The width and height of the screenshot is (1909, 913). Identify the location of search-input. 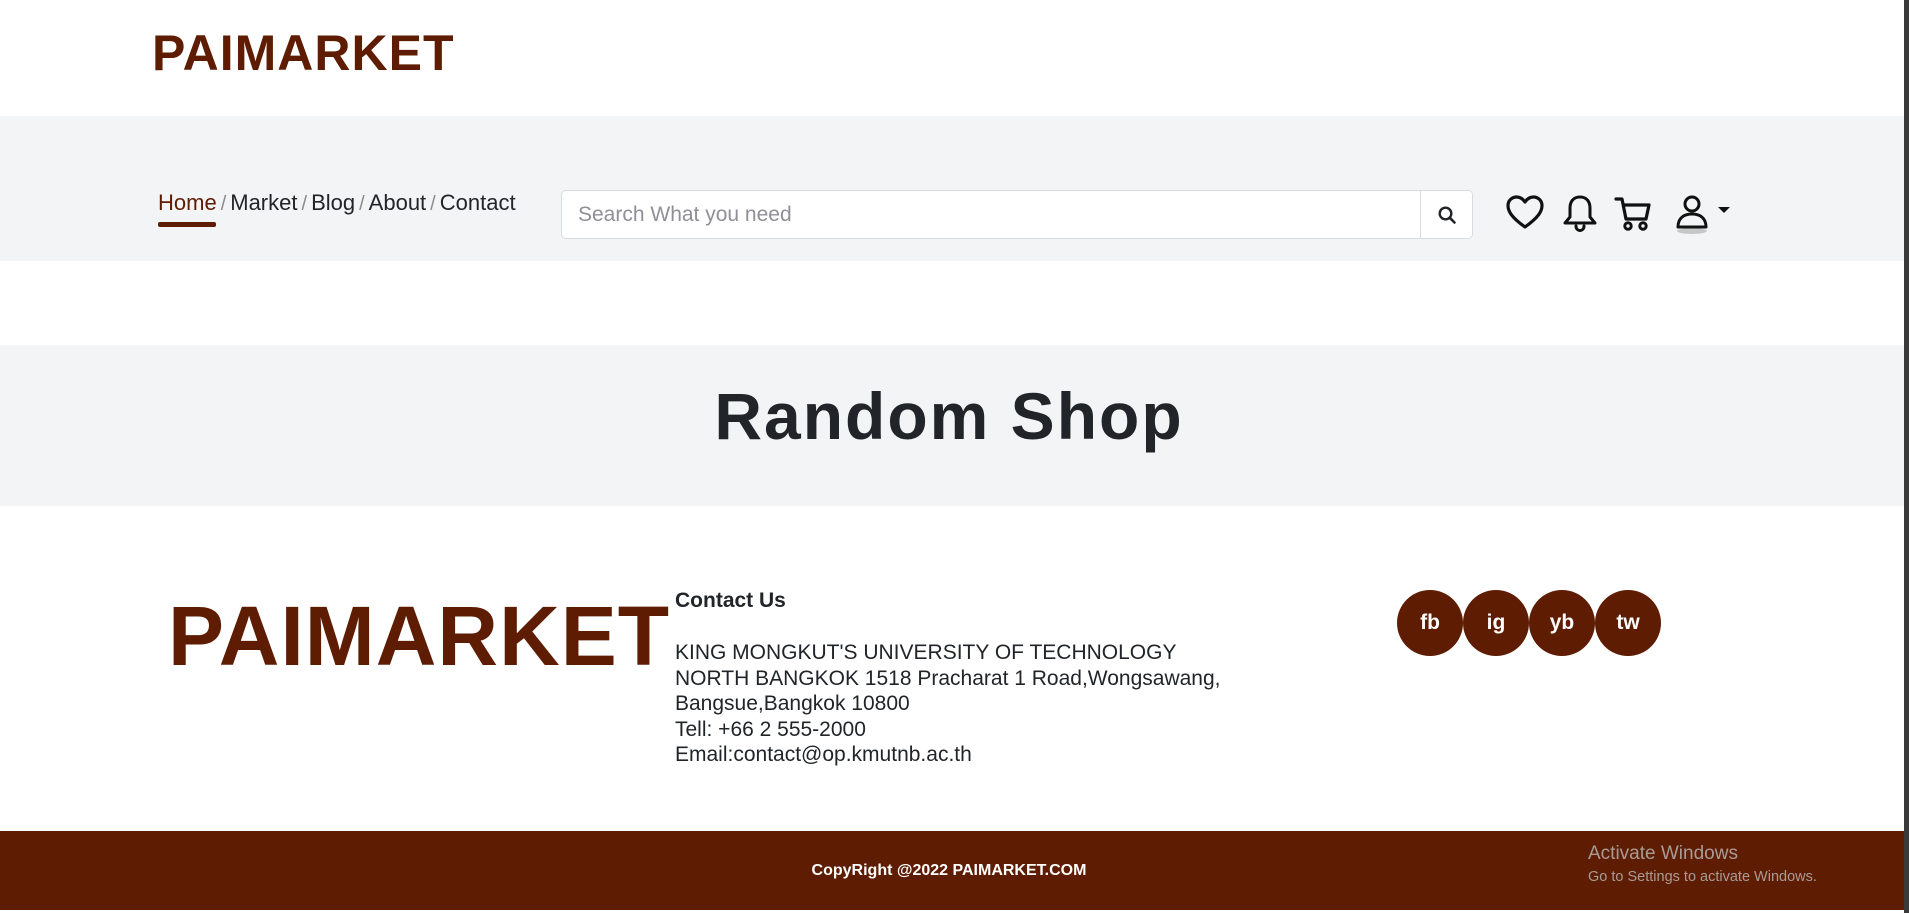
(991, 214).